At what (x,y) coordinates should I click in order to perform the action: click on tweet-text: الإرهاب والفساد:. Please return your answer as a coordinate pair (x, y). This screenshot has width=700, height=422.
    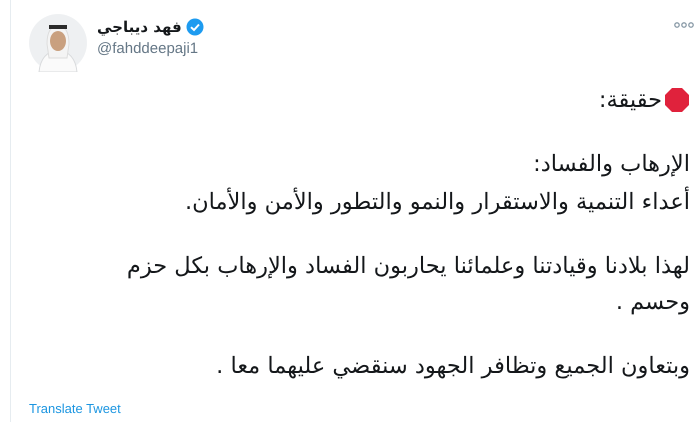
    Looking at the image, I should click on (611, 164).